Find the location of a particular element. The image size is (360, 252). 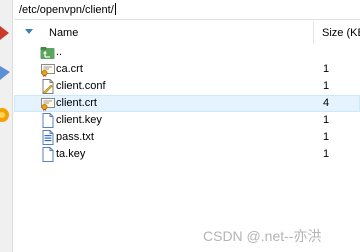

file-name: ca.crt is located at coordinates (69, 69).